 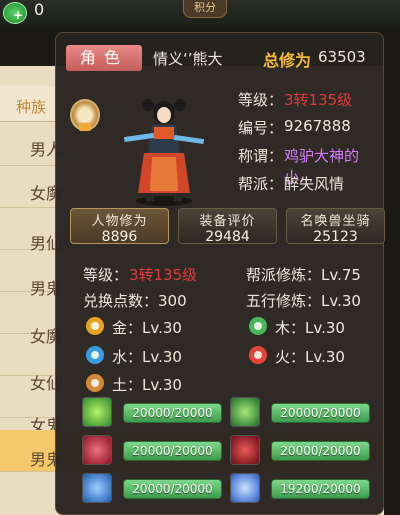 I want to click on title-label: 称谓：, so click(x=261, y=156).